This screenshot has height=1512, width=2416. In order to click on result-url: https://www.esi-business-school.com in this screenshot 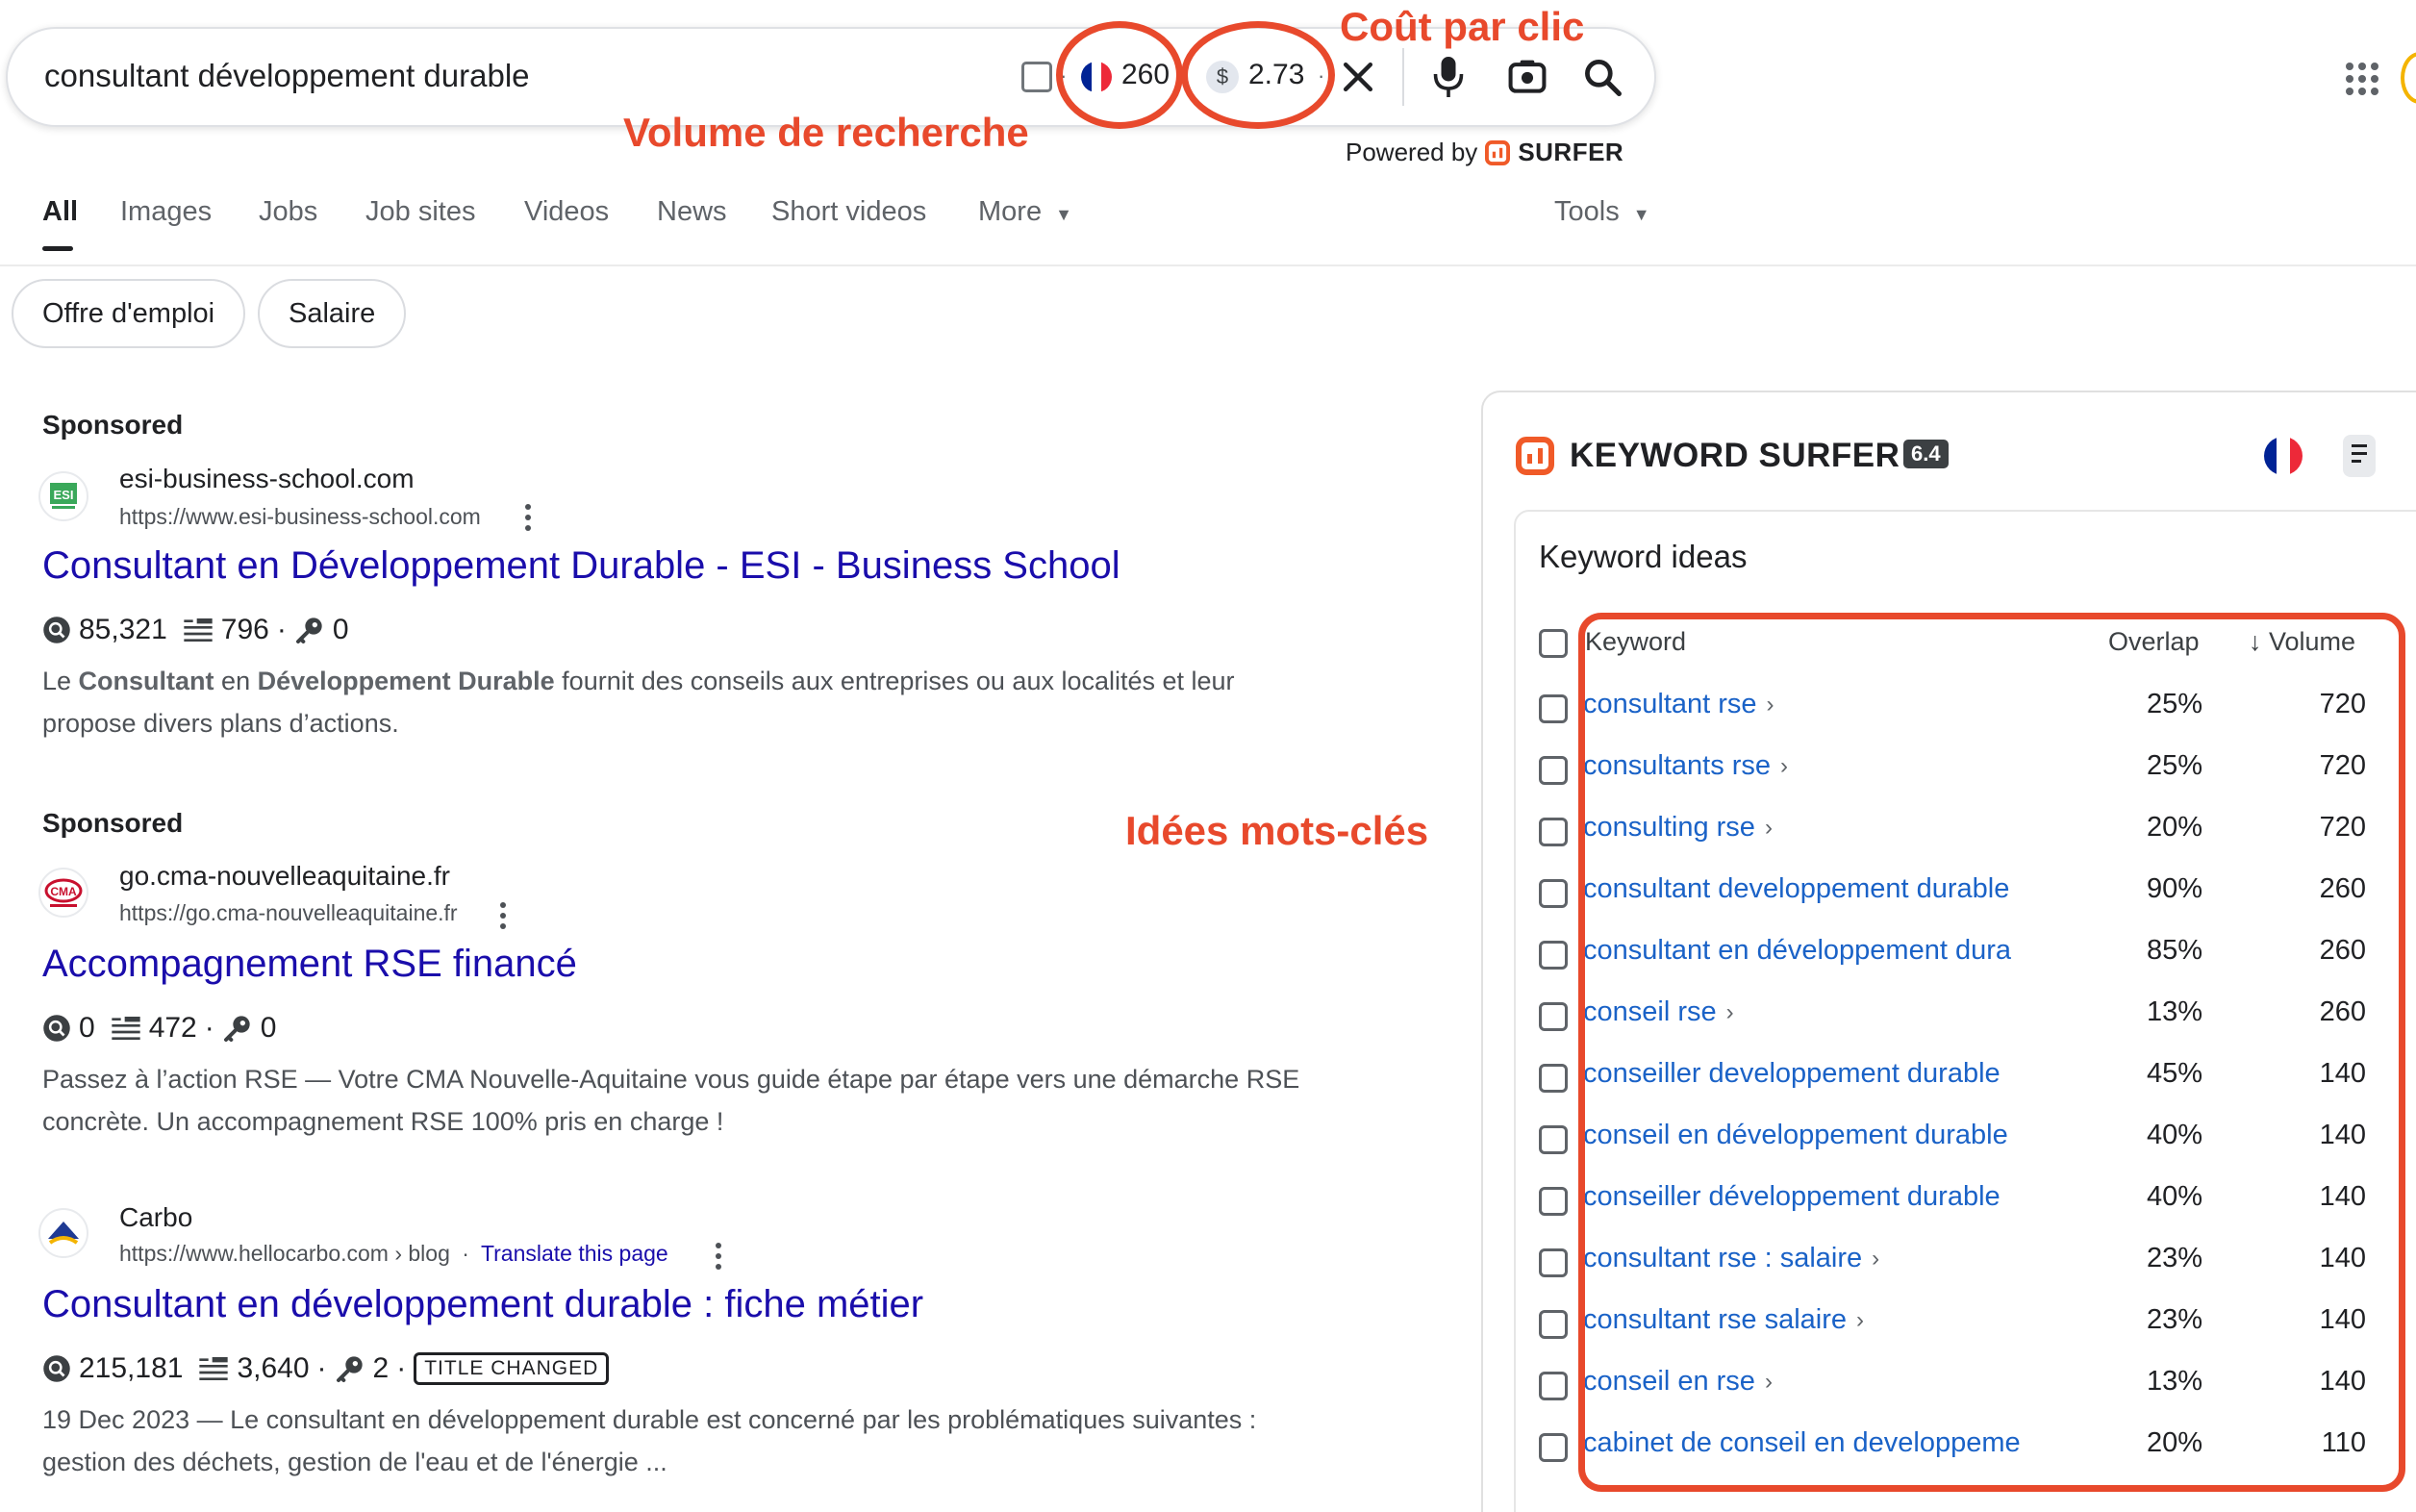, I will do `click(300, 517)`.